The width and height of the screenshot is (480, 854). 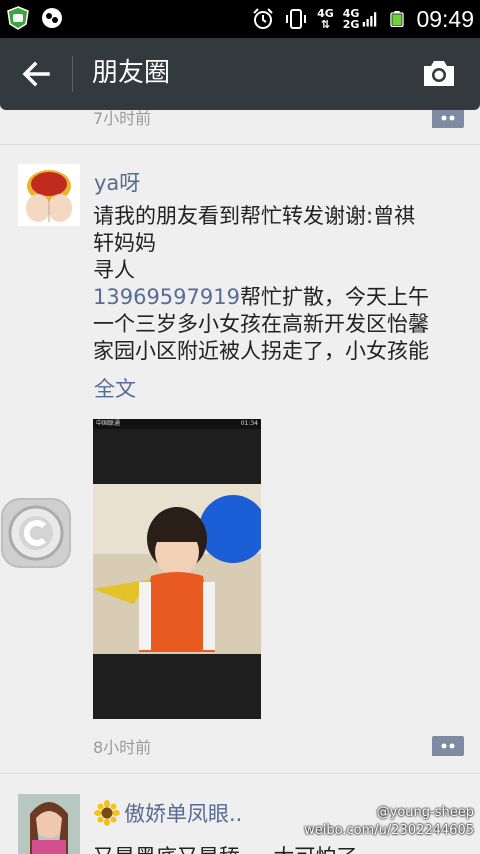 What do you see at coordinates (72, 74) in the screenshot?
I see `header-divider` at bounding box center [72, 74].